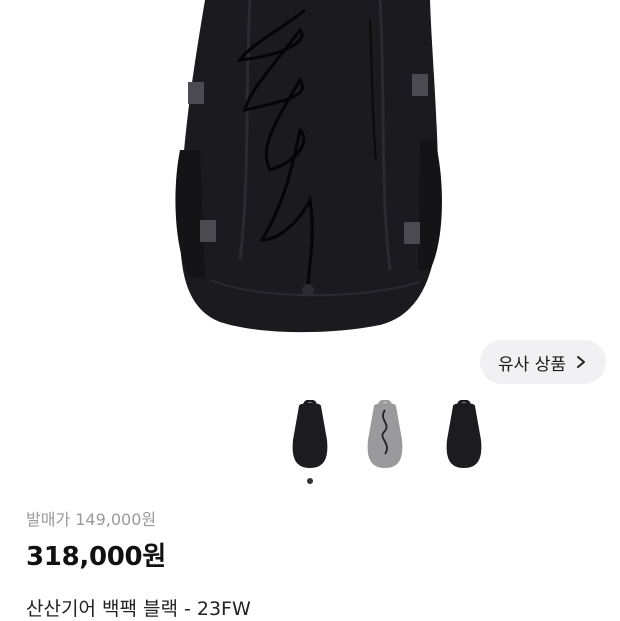 Image resolution: width=620 pixels, height=621 pixels. What do you see at coordinates (91, 519) in the screenshot?
I see `release-price: 발매가 149,000원` at bounding box center [91, 519].